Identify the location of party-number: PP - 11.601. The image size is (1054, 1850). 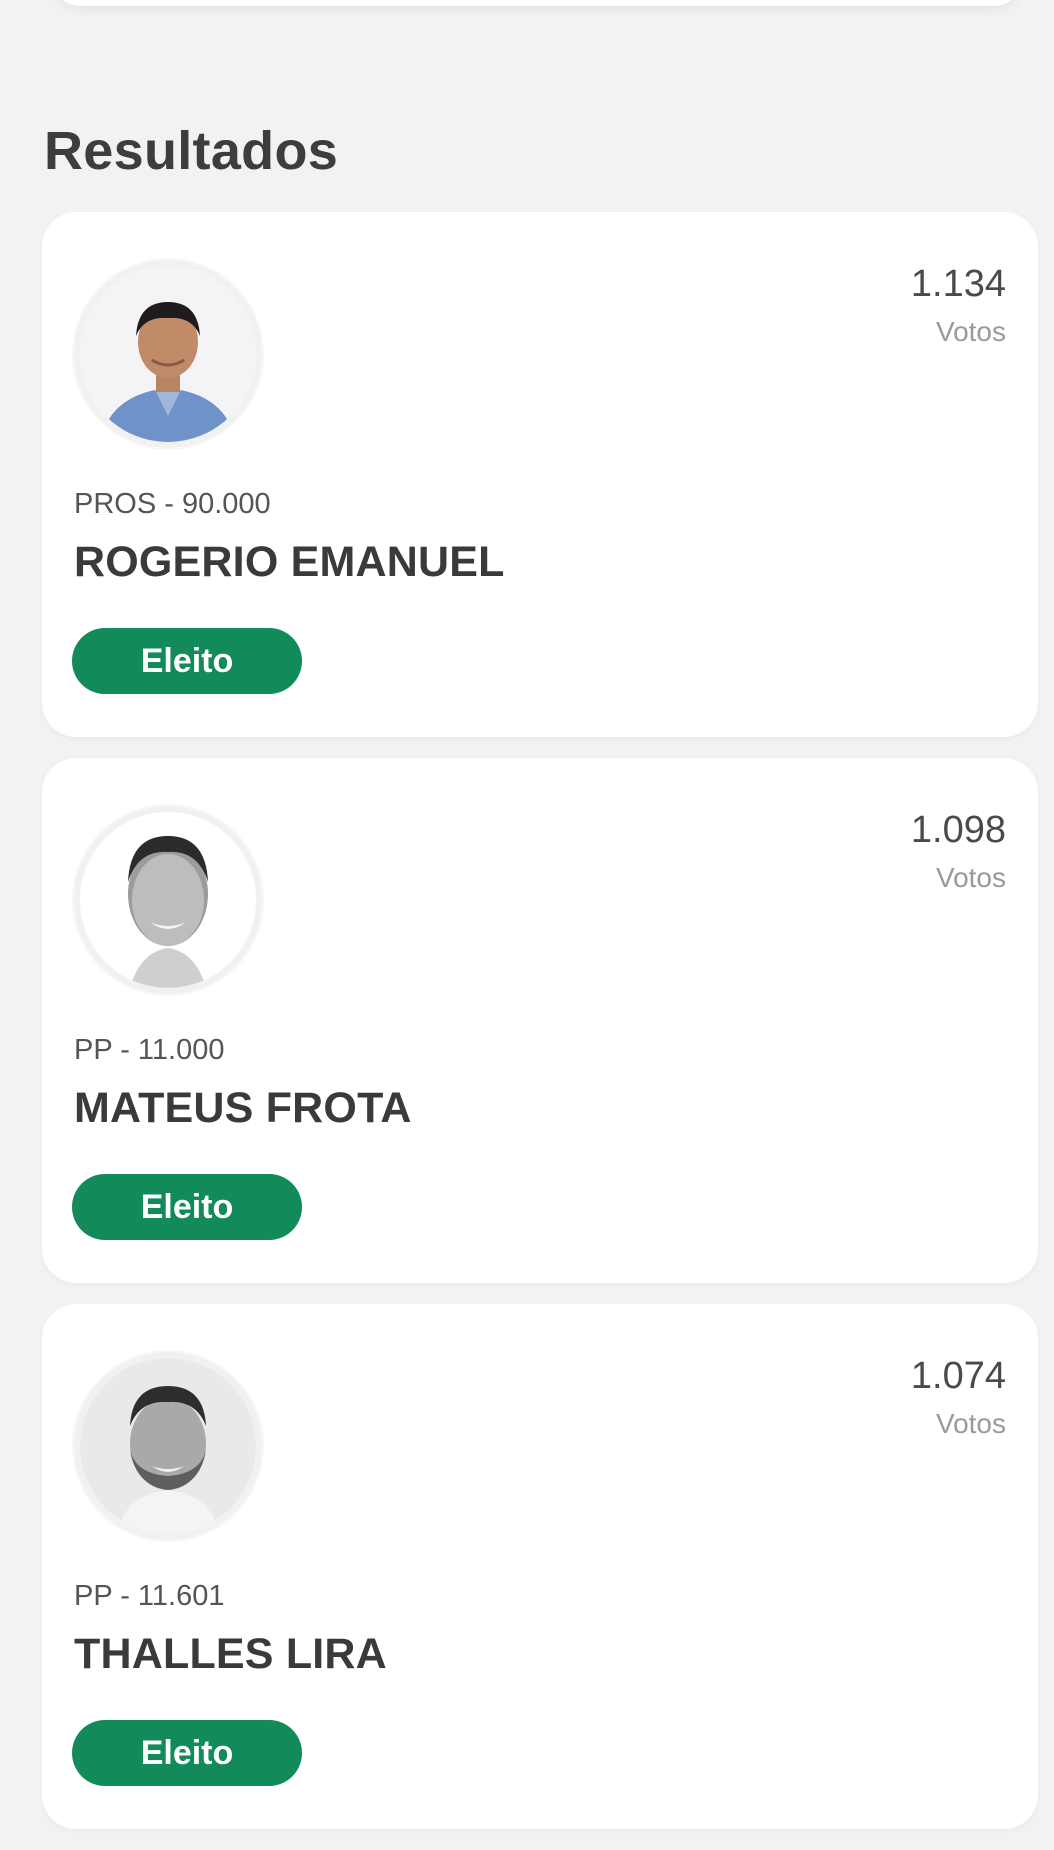
(149, 1596).